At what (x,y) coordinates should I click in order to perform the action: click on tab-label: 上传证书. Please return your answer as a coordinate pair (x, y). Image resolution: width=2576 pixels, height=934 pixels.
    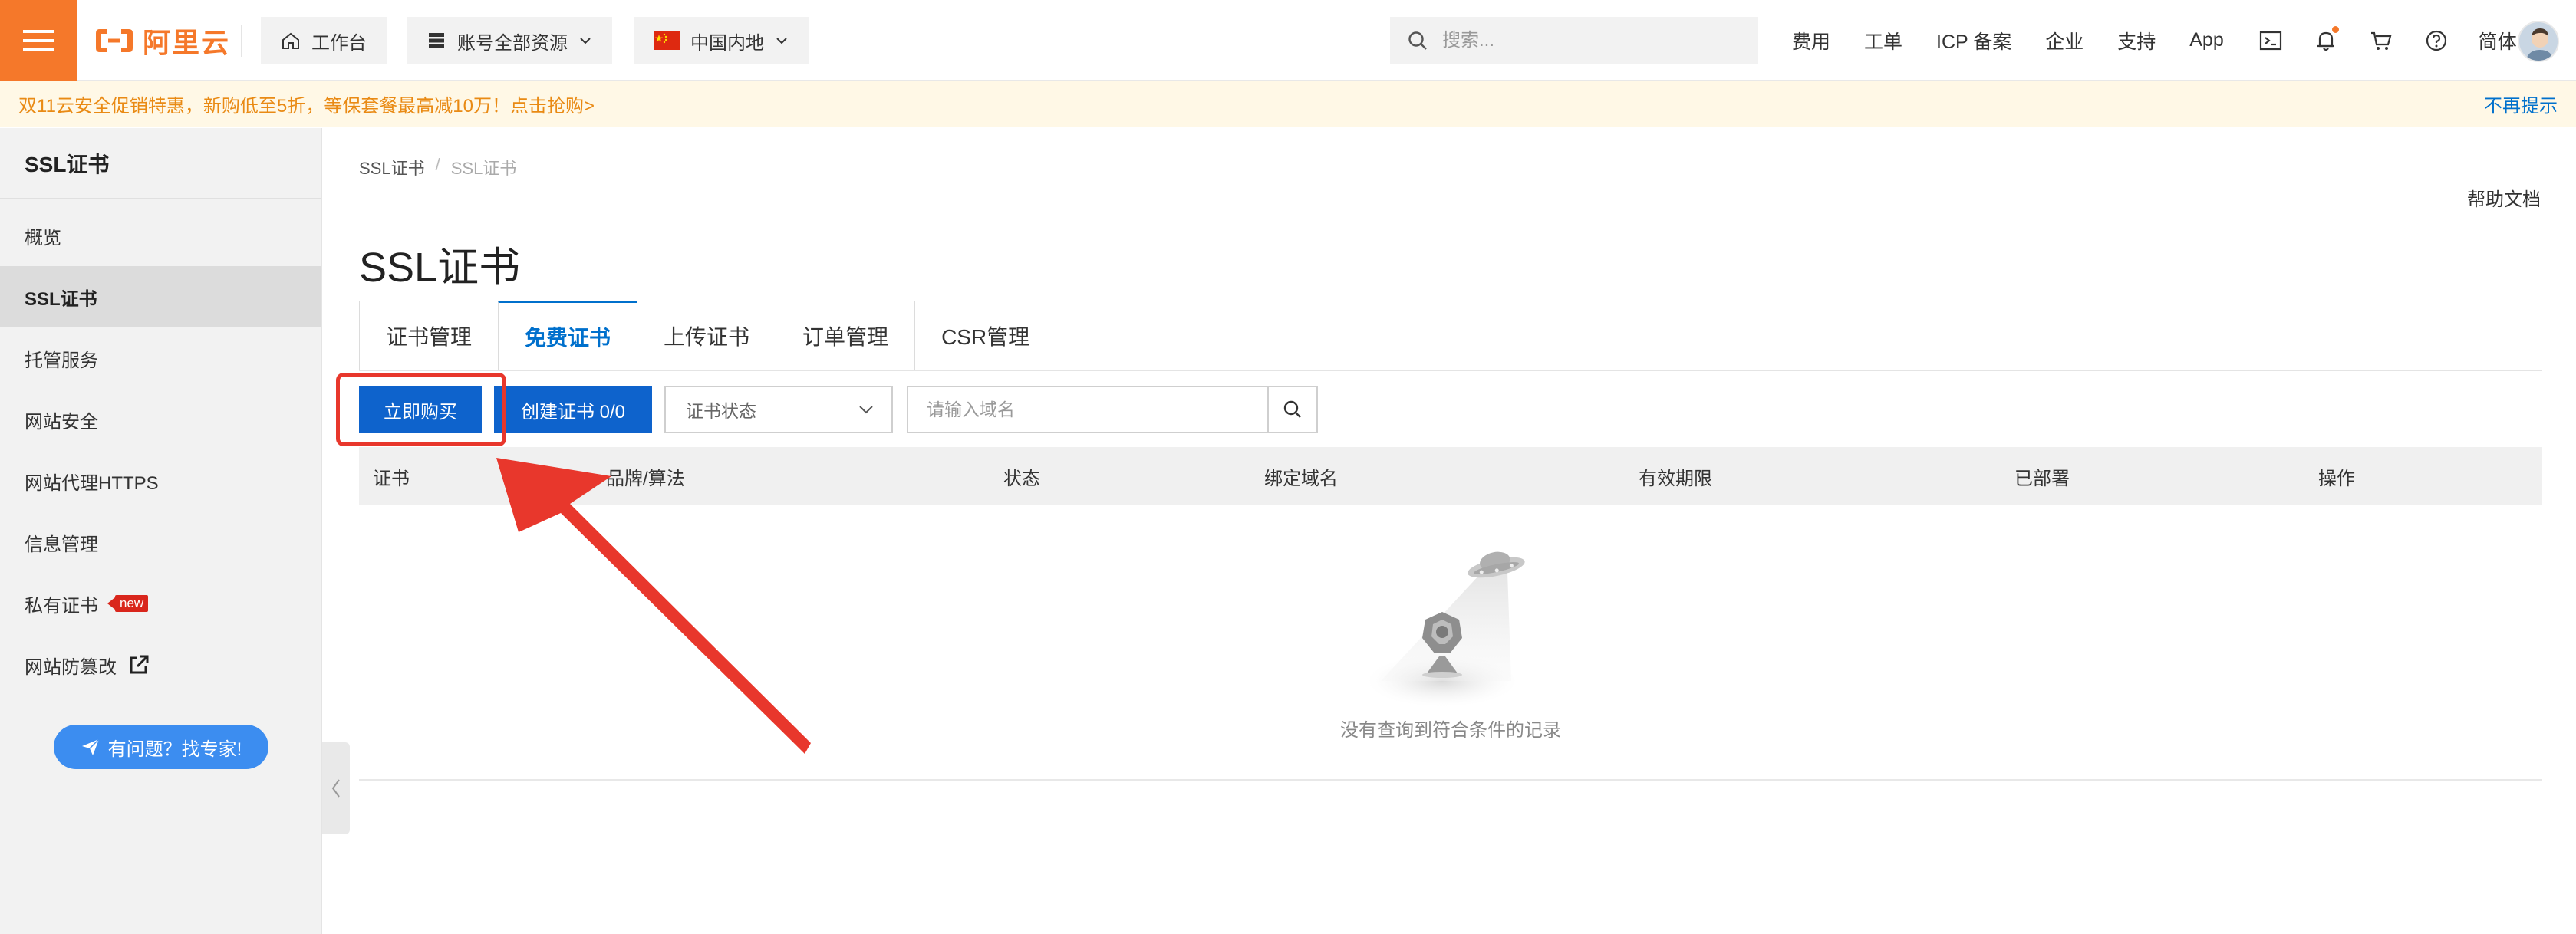
    Looking at the image, I should click on (707, 337).